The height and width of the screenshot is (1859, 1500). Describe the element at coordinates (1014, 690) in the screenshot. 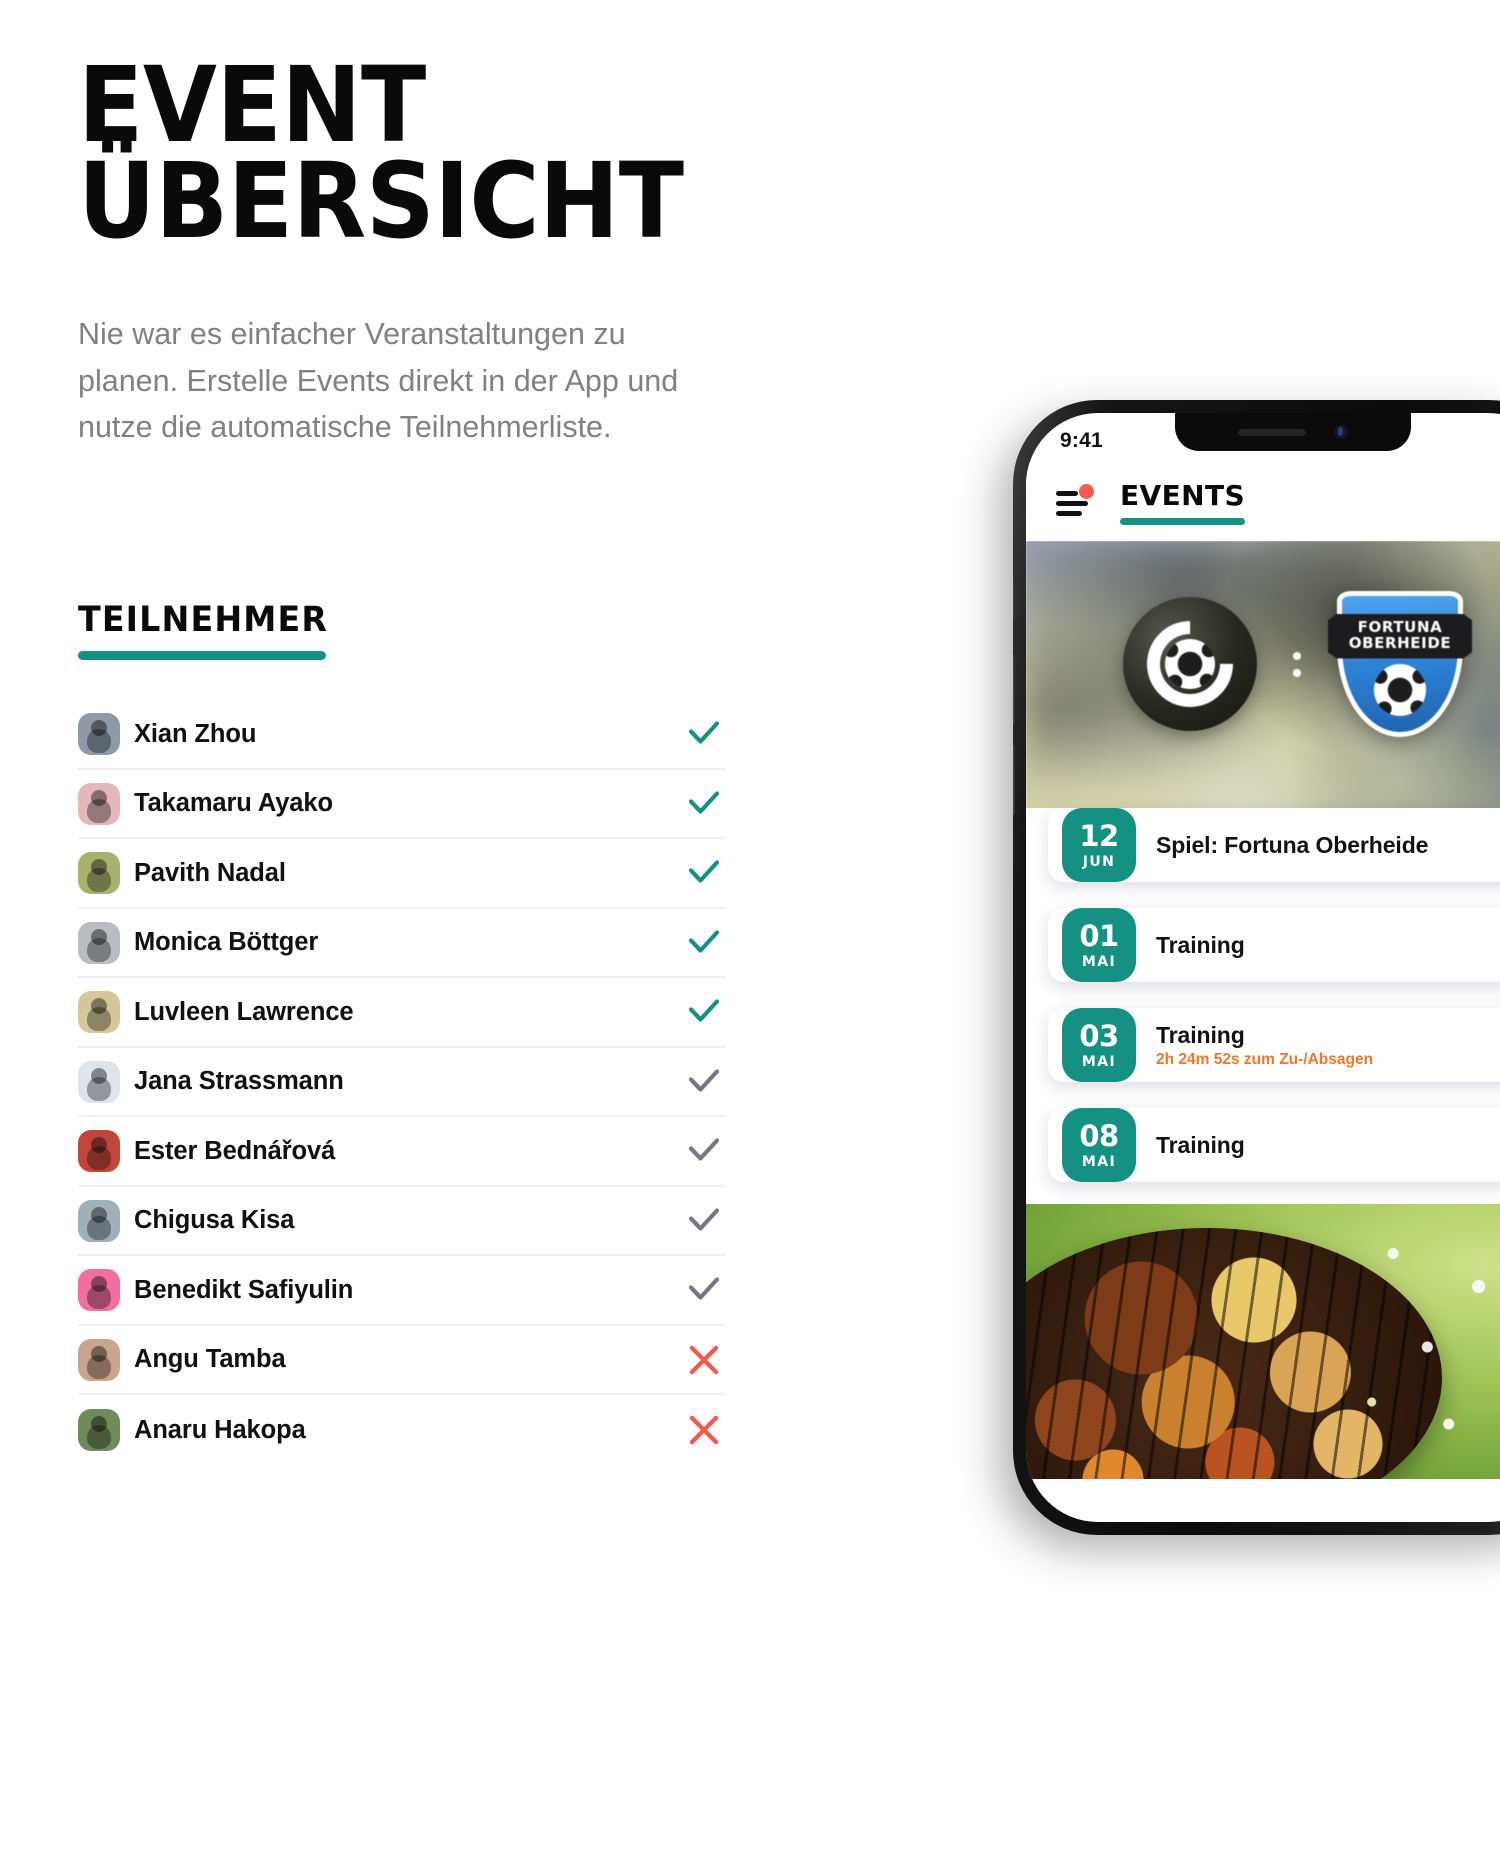

I see `phone-volume-up-button` at that location.